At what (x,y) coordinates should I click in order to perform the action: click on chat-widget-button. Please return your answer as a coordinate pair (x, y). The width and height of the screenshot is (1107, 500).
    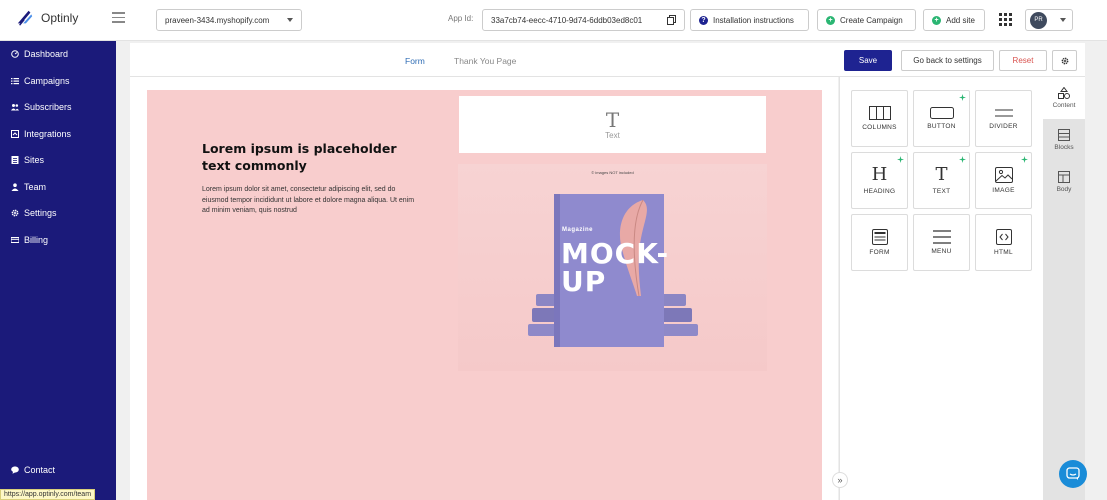
    Looking at the image, I should click on (1073, 474).